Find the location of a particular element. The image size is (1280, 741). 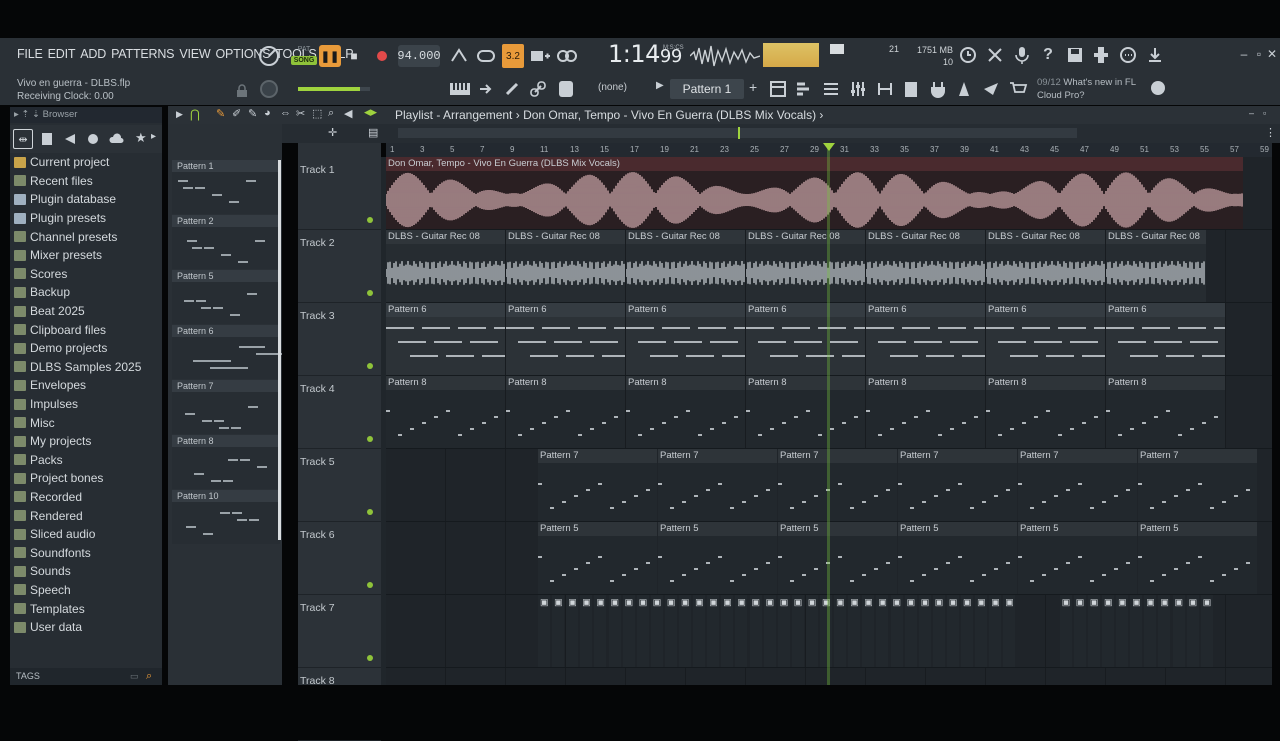

browser-item: Rendered is located at coordinates (88, 515).